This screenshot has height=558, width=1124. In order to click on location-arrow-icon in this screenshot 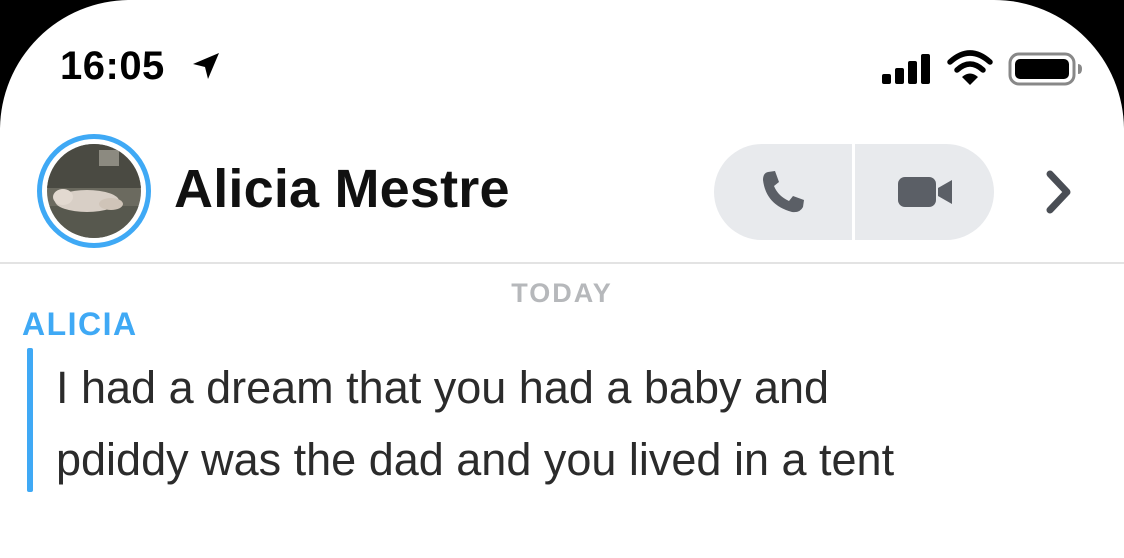, I will do `click(206, 66)`.